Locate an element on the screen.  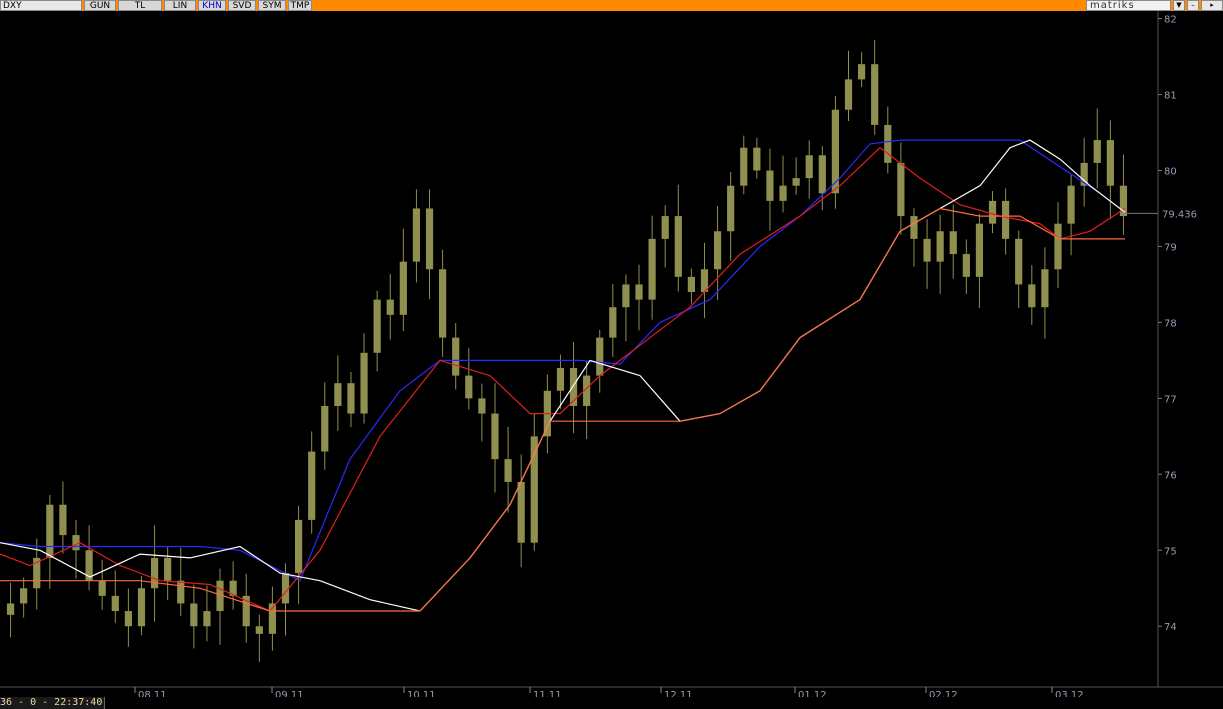
brand-logo: matriks is located at coordinates (1128, 5).